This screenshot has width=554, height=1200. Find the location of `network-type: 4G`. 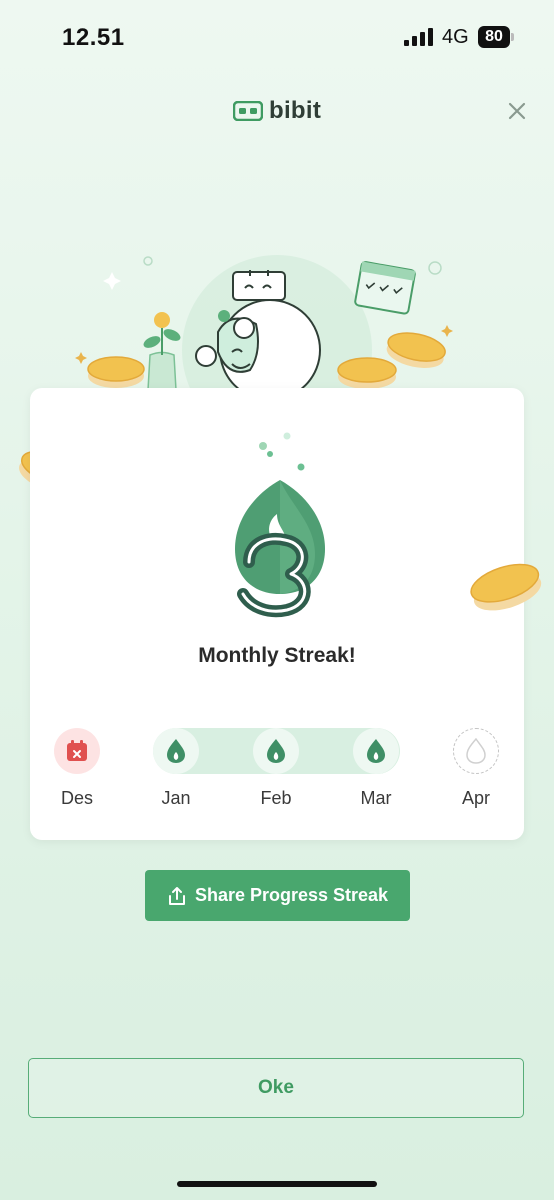

network-type: 4G is located at coordinates (455, 37).